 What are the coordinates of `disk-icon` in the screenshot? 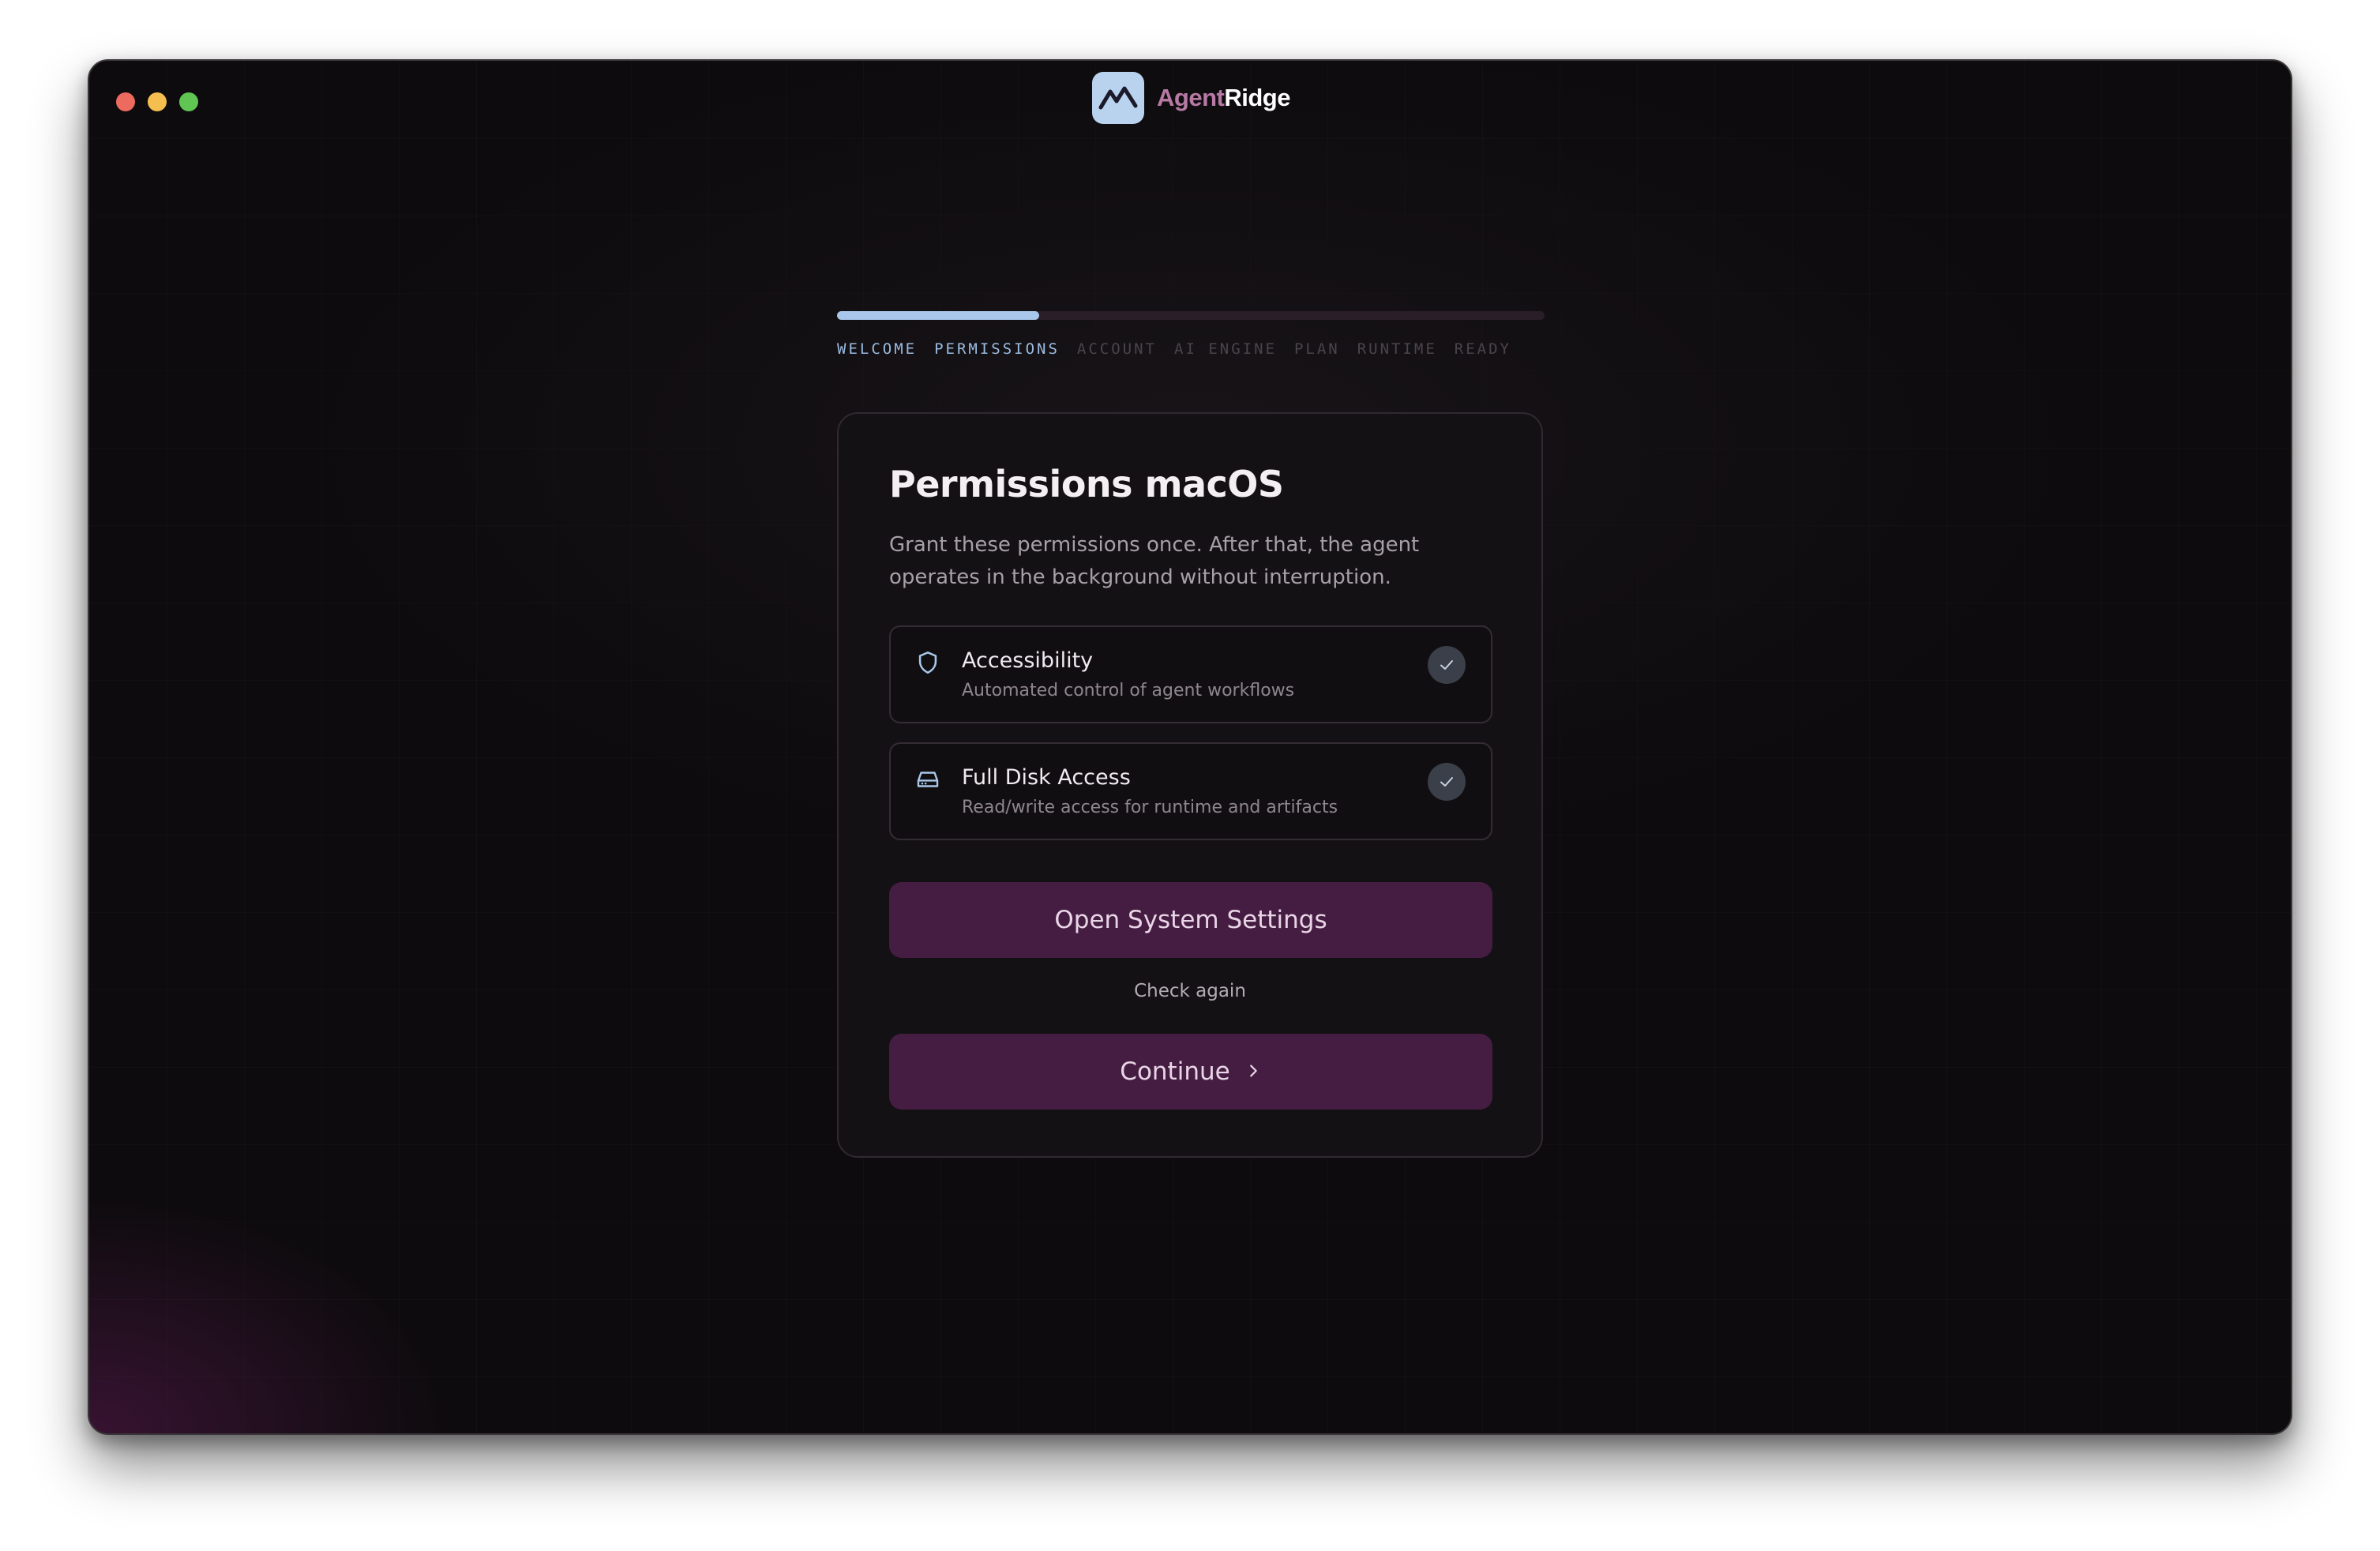 It's located at (927, 779).